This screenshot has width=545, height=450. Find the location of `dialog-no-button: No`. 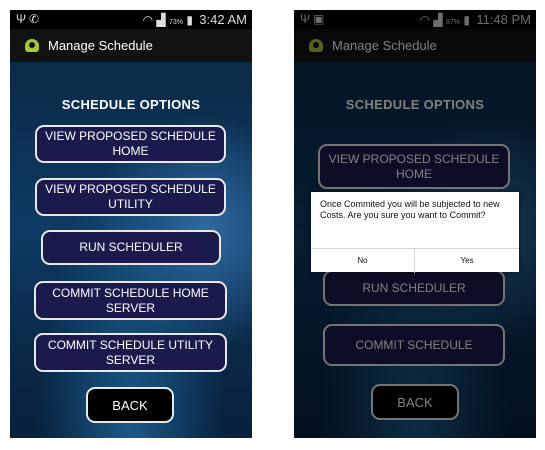

dialog-no-button: No is located at coordinates (363, 261).